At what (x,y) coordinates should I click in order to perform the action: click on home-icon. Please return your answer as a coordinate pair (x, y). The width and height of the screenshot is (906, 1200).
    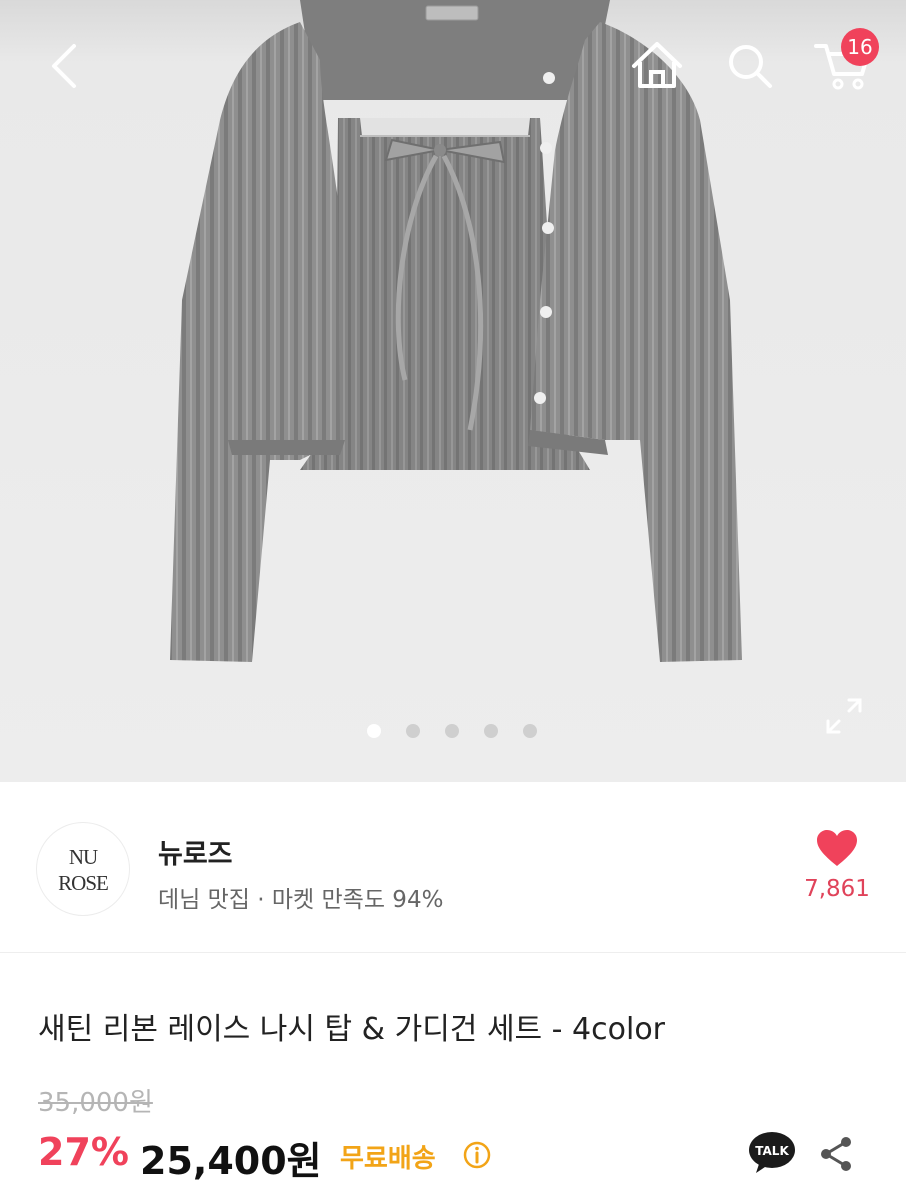
    Looking at the image, I should click on (657, 65).